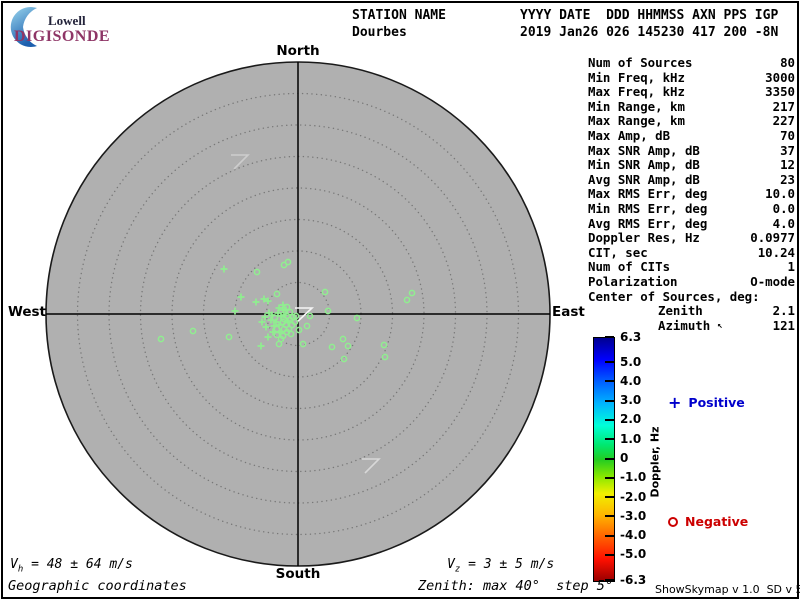 This screenshot has width=800, height=600. Describe the element at coordinates (655, 462) in the screenshot. I see `colorbar-axis-label: Doppler, Hz` at that location.